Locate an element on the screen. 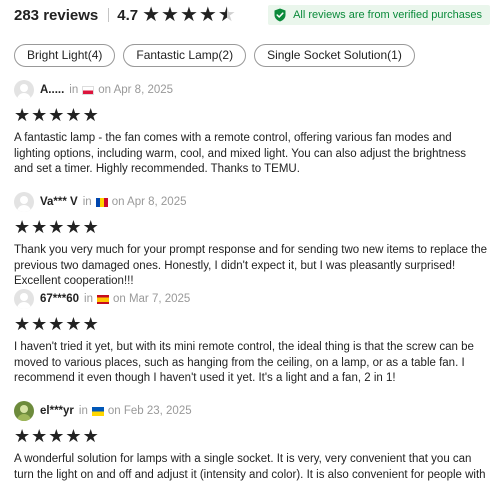  review-header: 67***60 in on Mar 7, 2025 is located at coordinates (251, 299).